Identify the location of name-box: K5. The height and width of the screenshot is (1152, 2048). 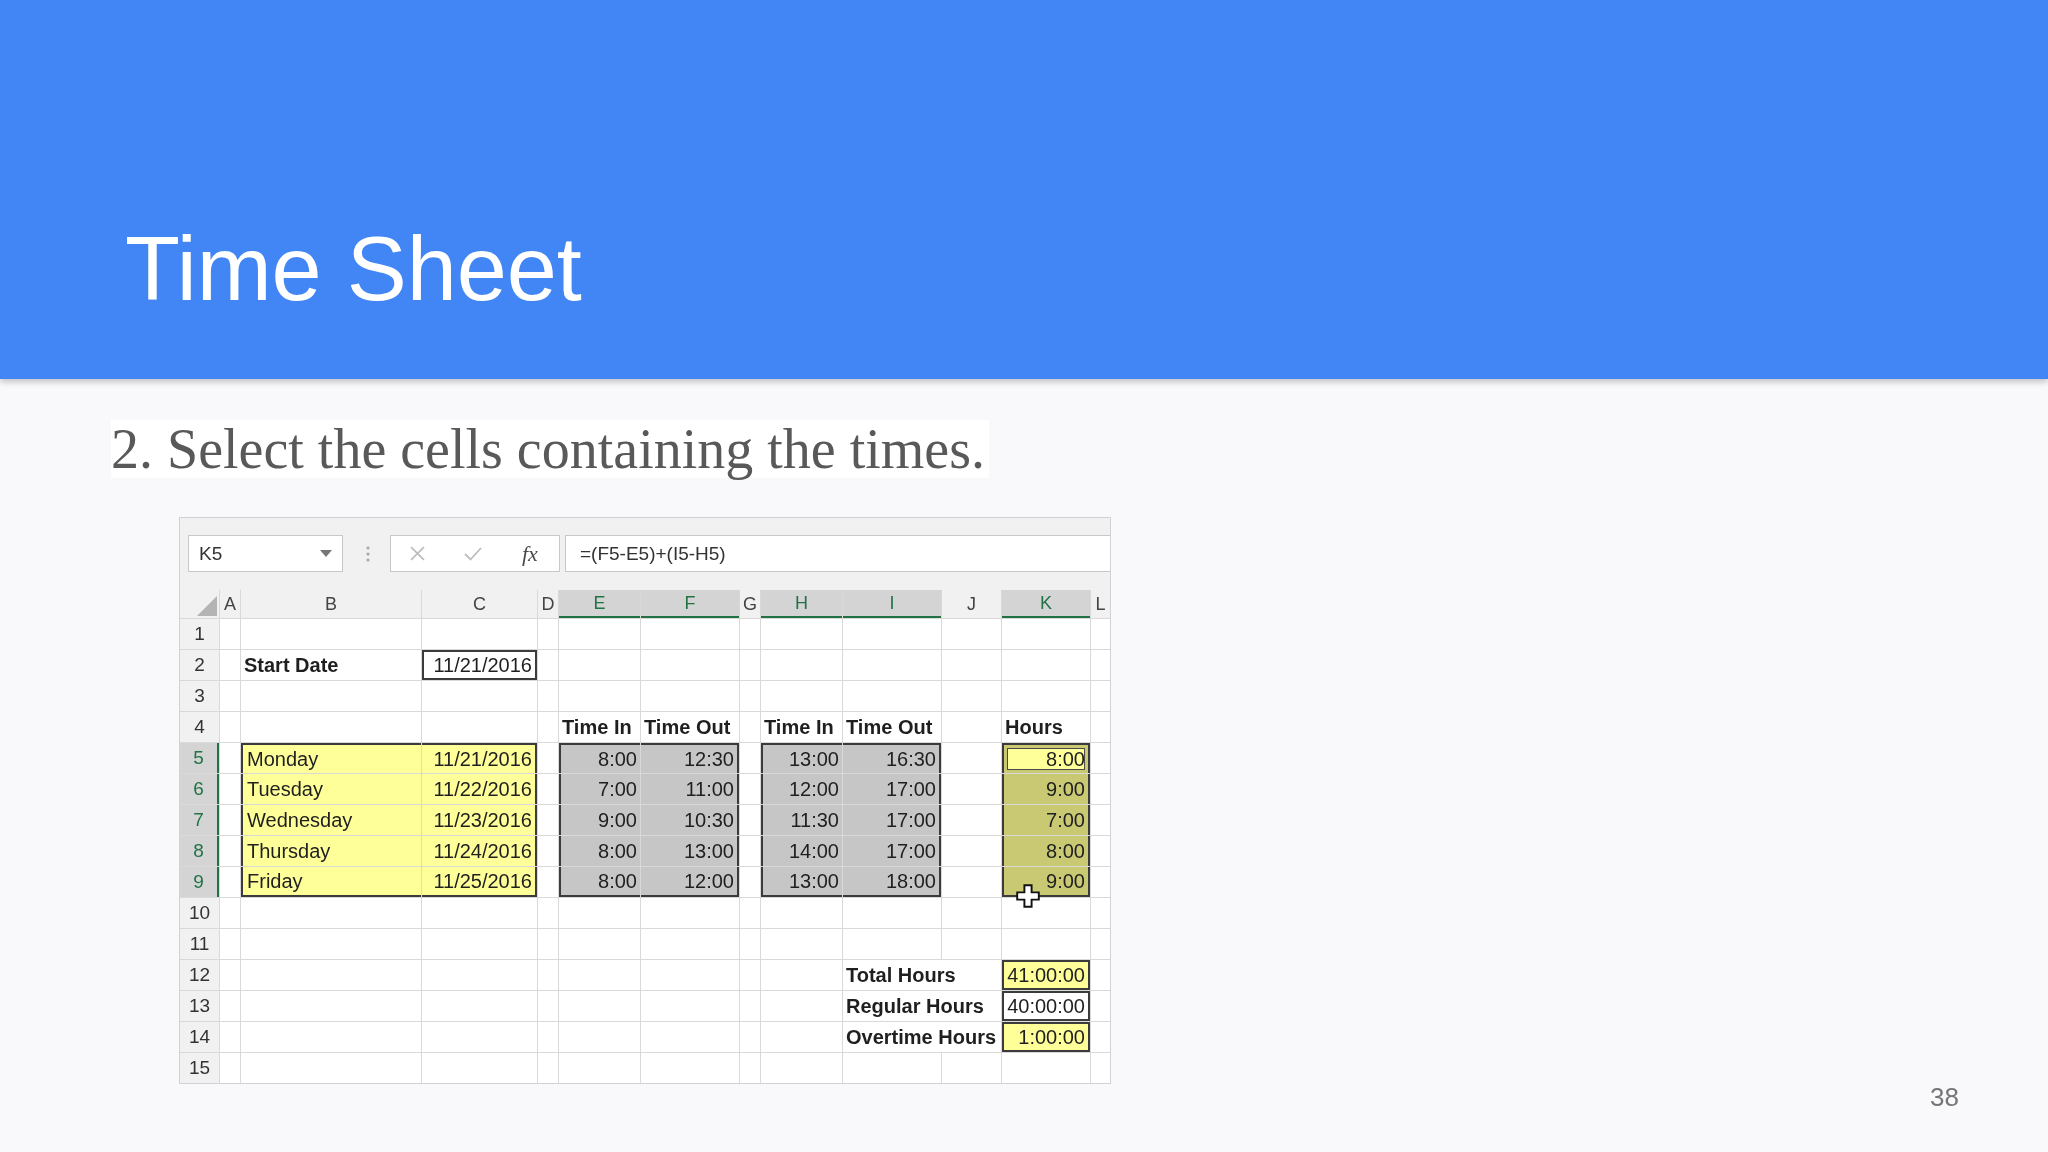
(265, 553).